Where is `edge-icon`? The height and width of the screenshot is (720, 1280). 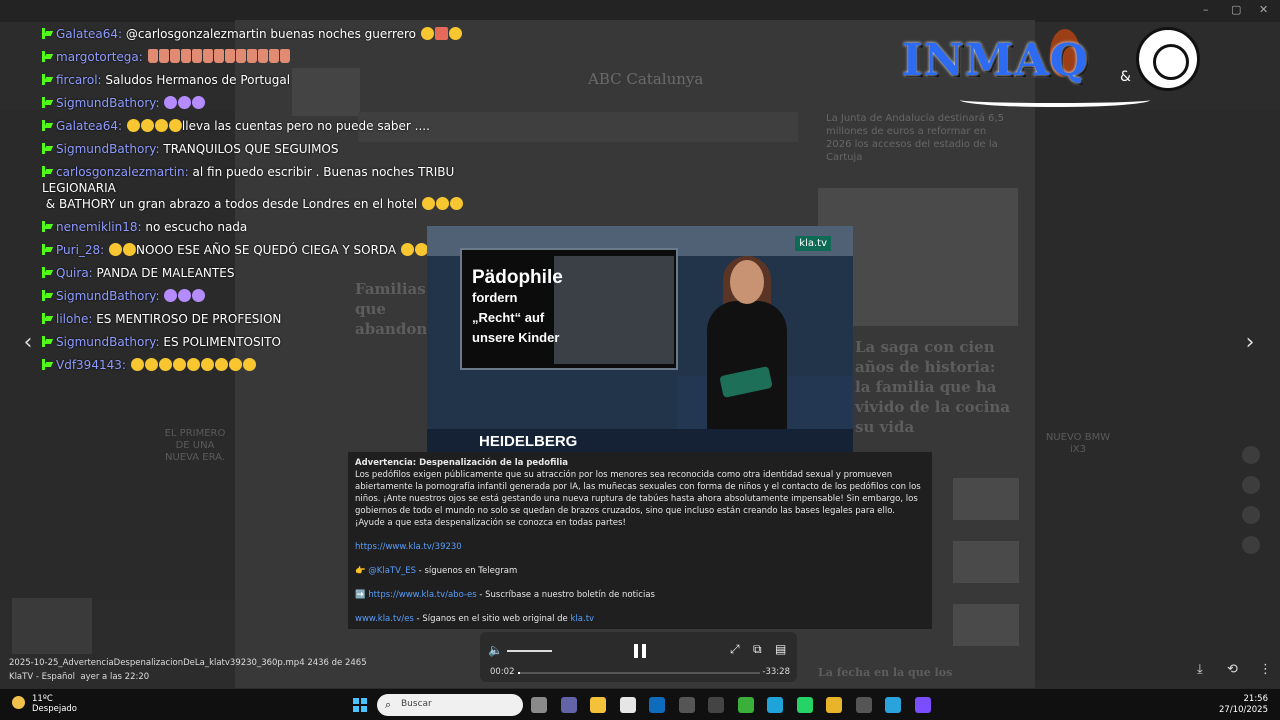
edge-icon is located at coordinates (775, 705).